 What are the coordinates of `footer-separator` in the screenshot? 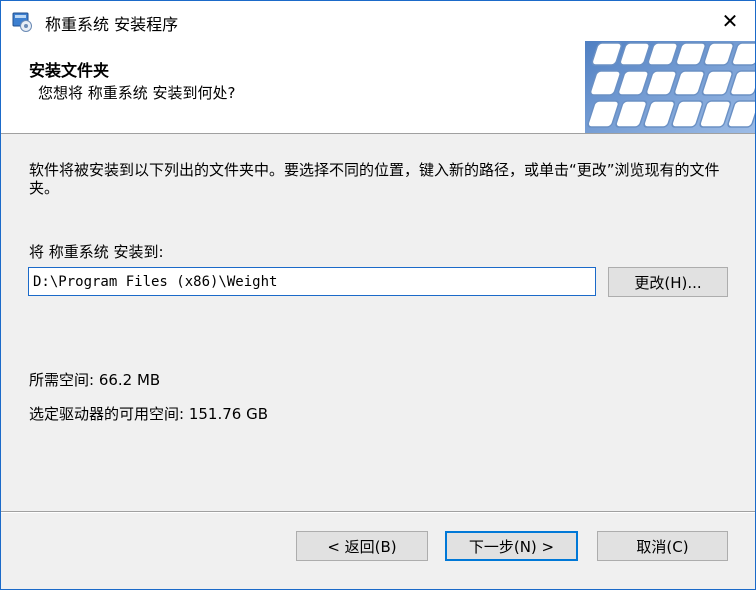 It's located at (378, 512).